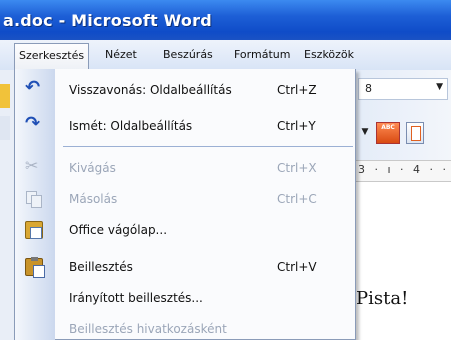 The width and height of the screenshot is (451, 340). I want to click on page-icon, so click(415, 133).